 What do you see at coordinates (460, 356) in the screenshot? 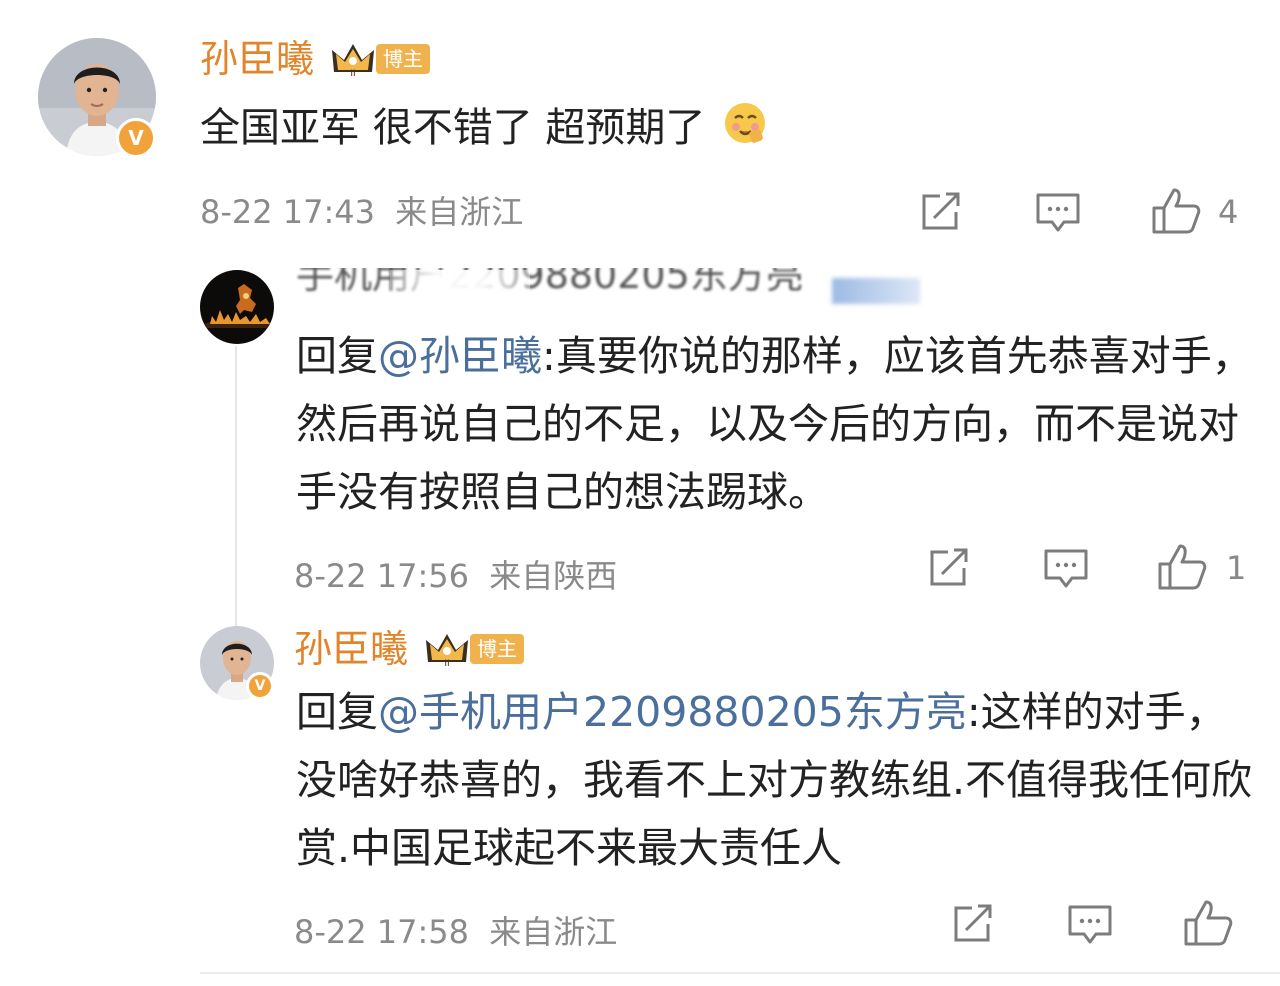
I see `mention-link: @孙臣曦` at bounding box center [460, 356].